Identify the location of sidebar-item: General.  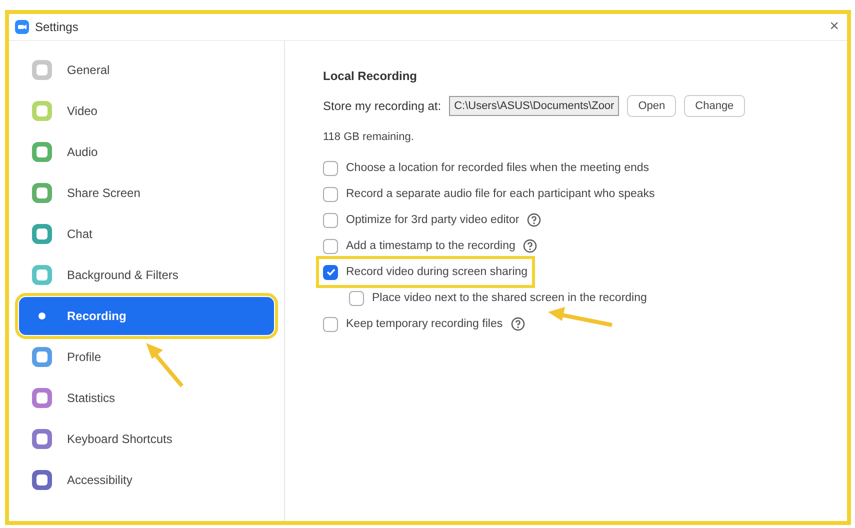
(146, 70).